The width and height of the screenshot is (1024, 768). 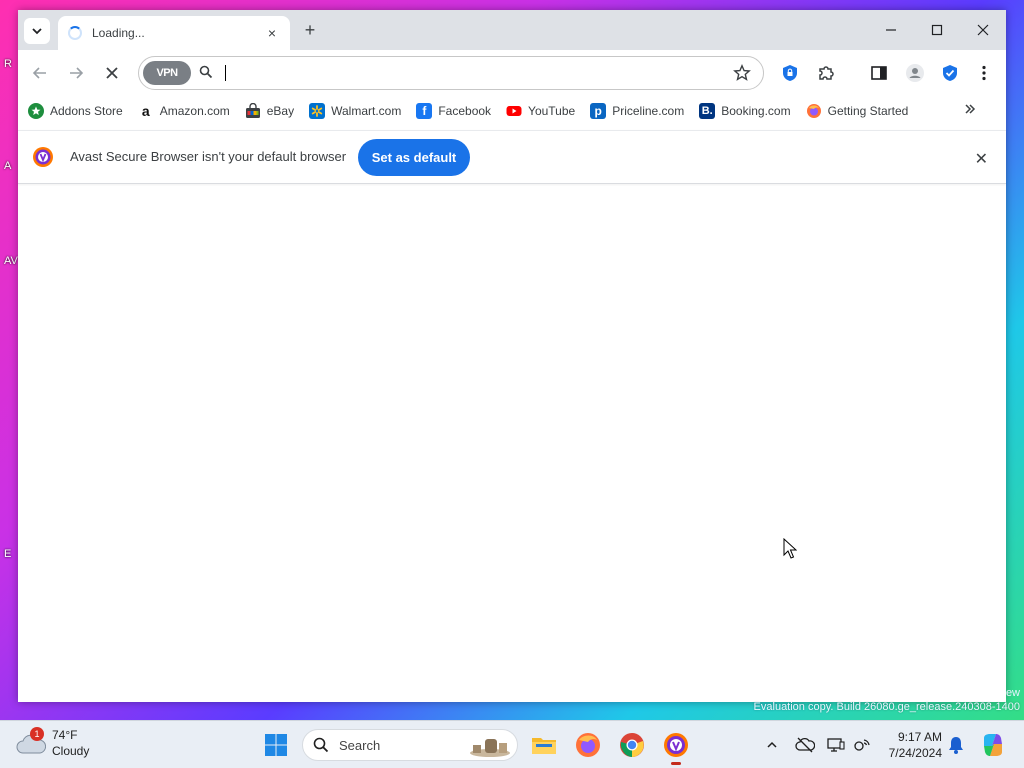 I want to click on watermark-fragment: ew, so click(x=1012, y=693).